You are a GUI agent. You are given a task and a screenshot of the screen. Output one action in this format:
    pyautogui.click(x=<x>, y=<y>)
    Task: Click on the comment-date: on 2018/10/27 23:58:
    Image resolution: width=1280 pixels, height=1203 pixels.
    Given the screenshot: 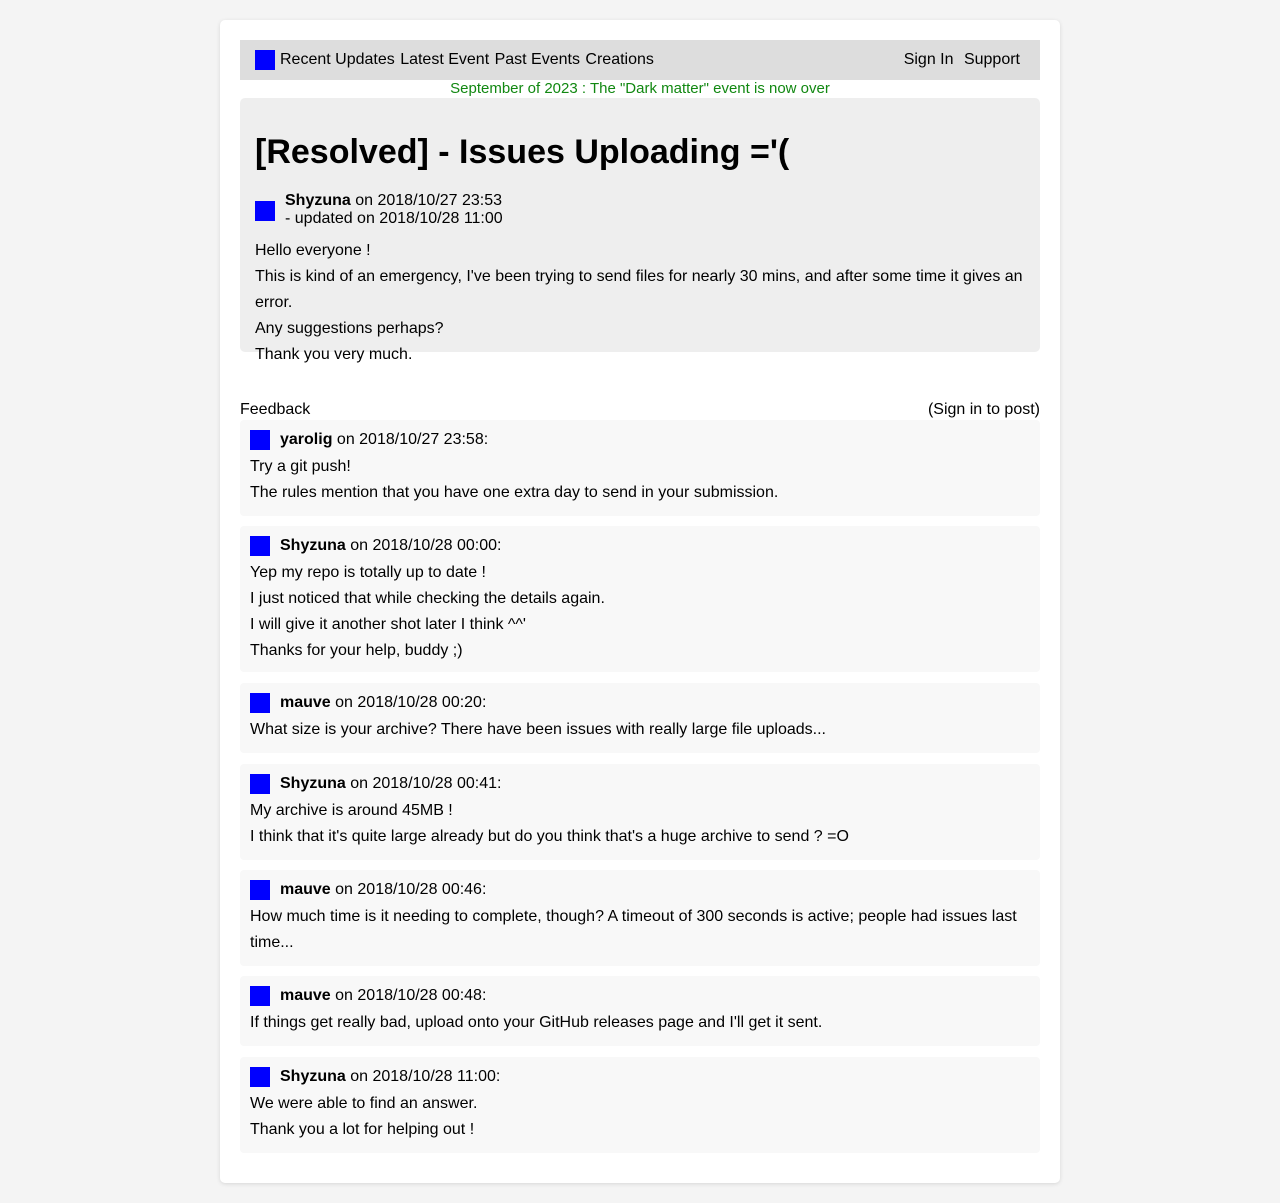 What is the action you would take?
    pyautogui.click(x=410, y=439)
    